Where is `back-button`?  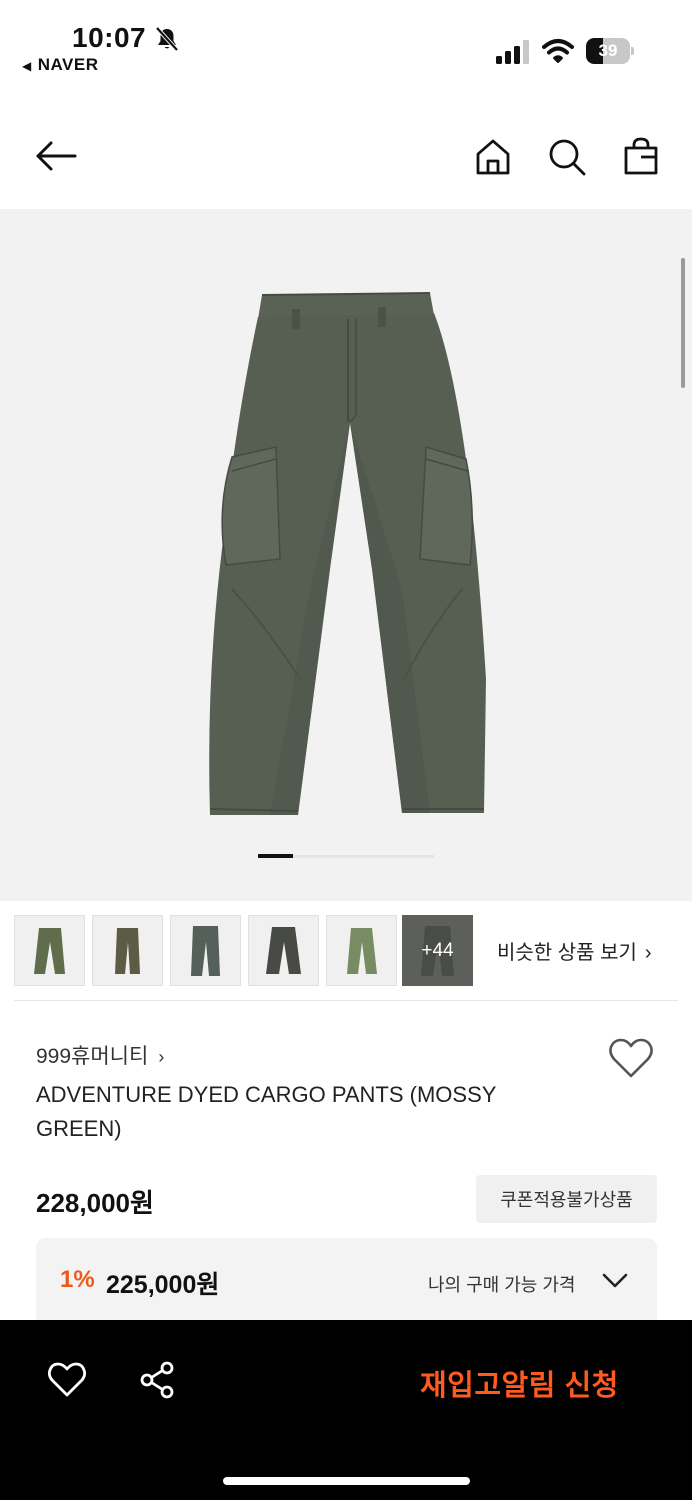 back-button is located at coordinates (56, 156).